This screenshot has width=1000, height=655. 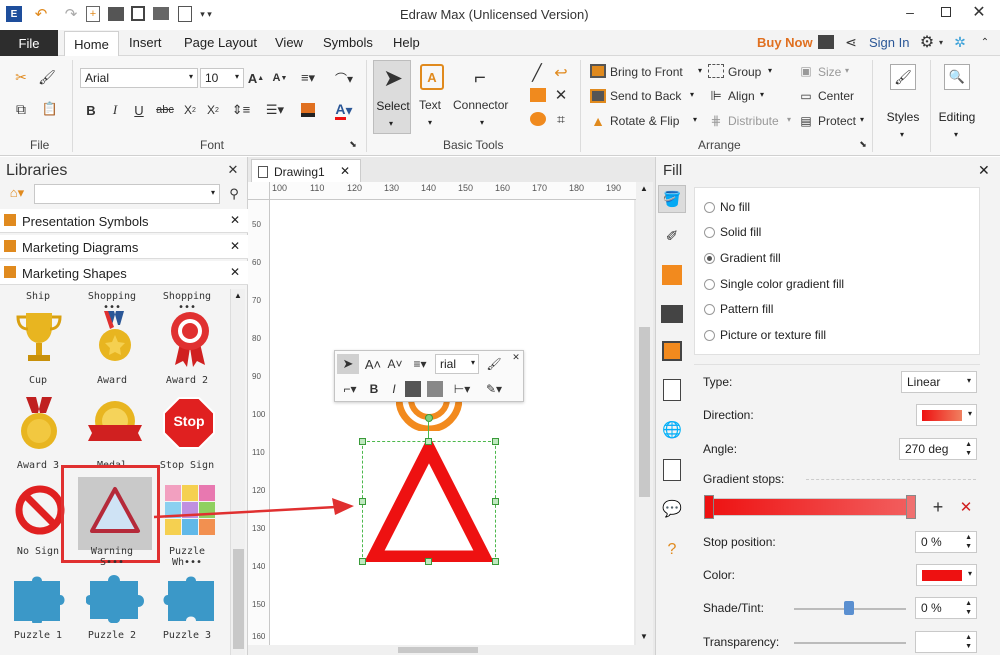 I want to click on arc-tool-icon: ↩, so click(x=561, y=73).